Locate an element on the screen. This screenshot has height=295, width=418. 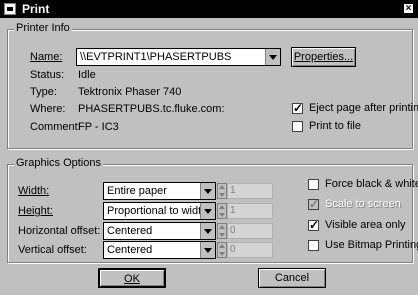
window-title: Print is located at coordinates (36, 9).